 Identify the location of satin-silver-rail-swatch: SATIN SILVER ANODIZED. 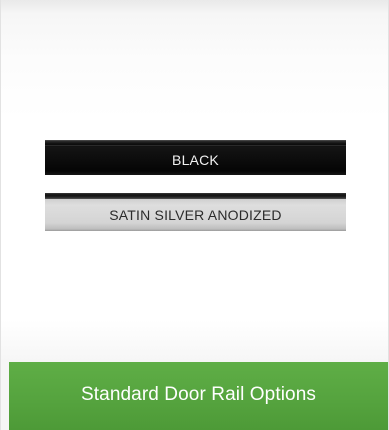
(195, 215).